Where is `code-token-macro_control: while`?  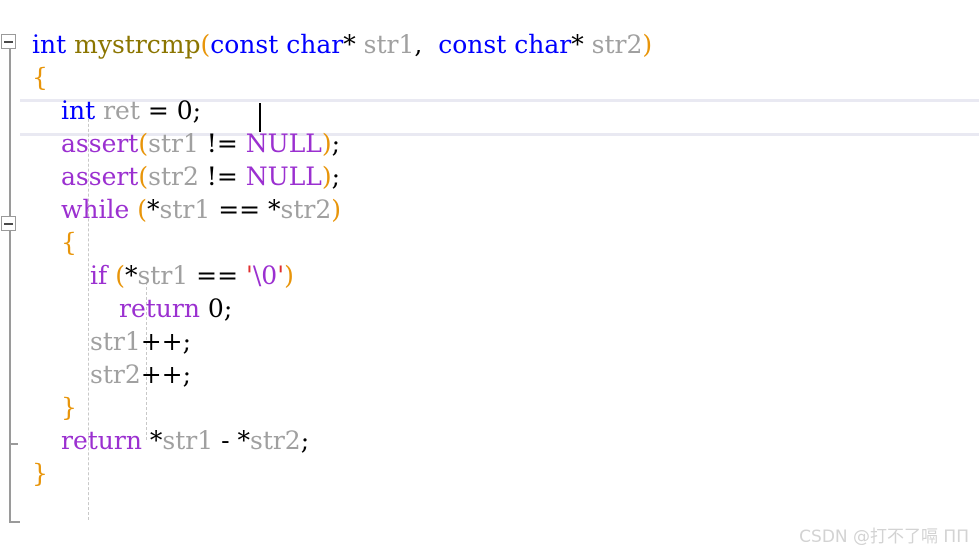
code-token-macro_control: while is located at coordinates (95, 209).